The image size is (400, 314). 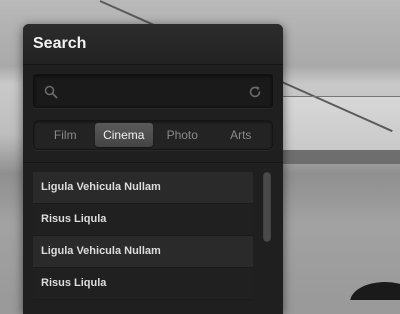 I want to click on scrollbar, so click(x=267, y=207).